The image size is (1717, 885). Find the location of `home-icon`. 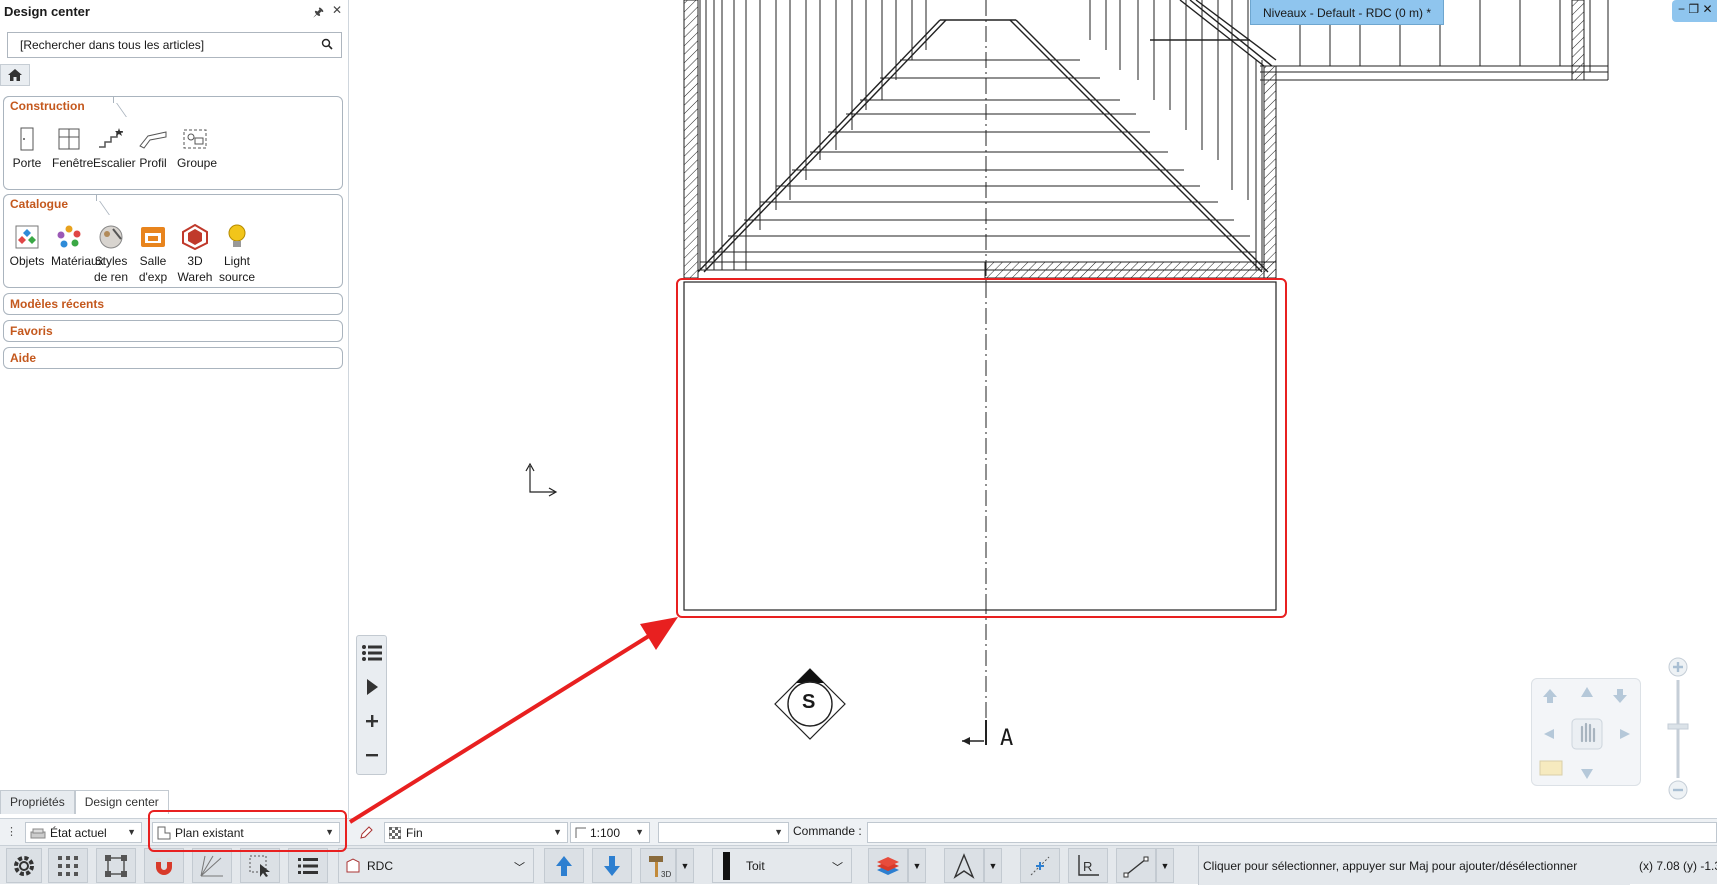

home-icon is located at coordinates (15, 75).